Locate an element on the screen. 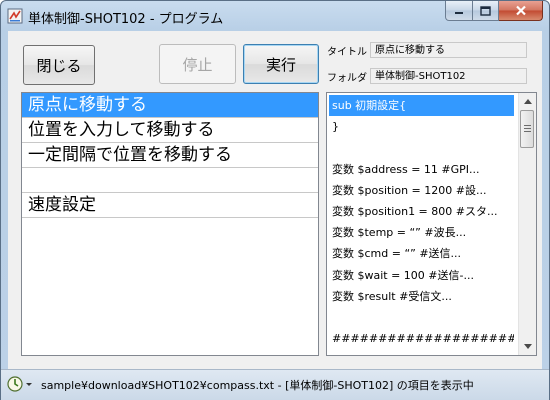 This screenshot has width=550, height=400. maximize-button is located at coordinates (486, 11).